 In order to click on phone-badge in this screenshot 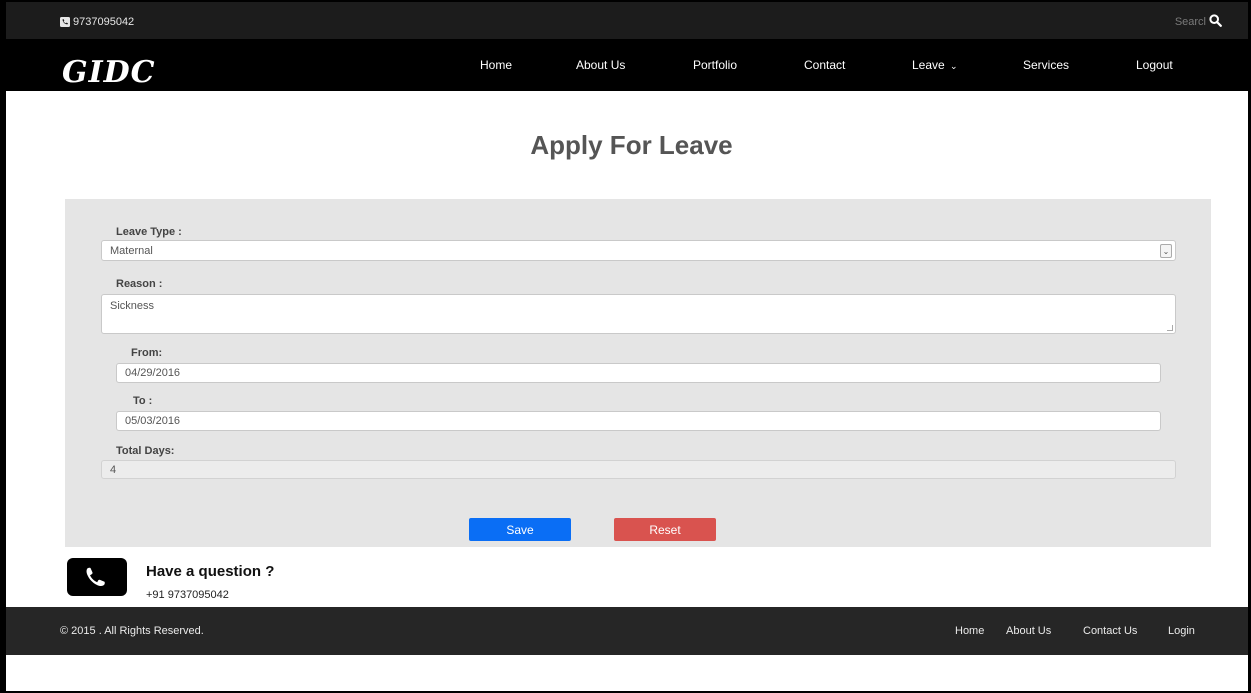, I will do `click(97, 577)`.